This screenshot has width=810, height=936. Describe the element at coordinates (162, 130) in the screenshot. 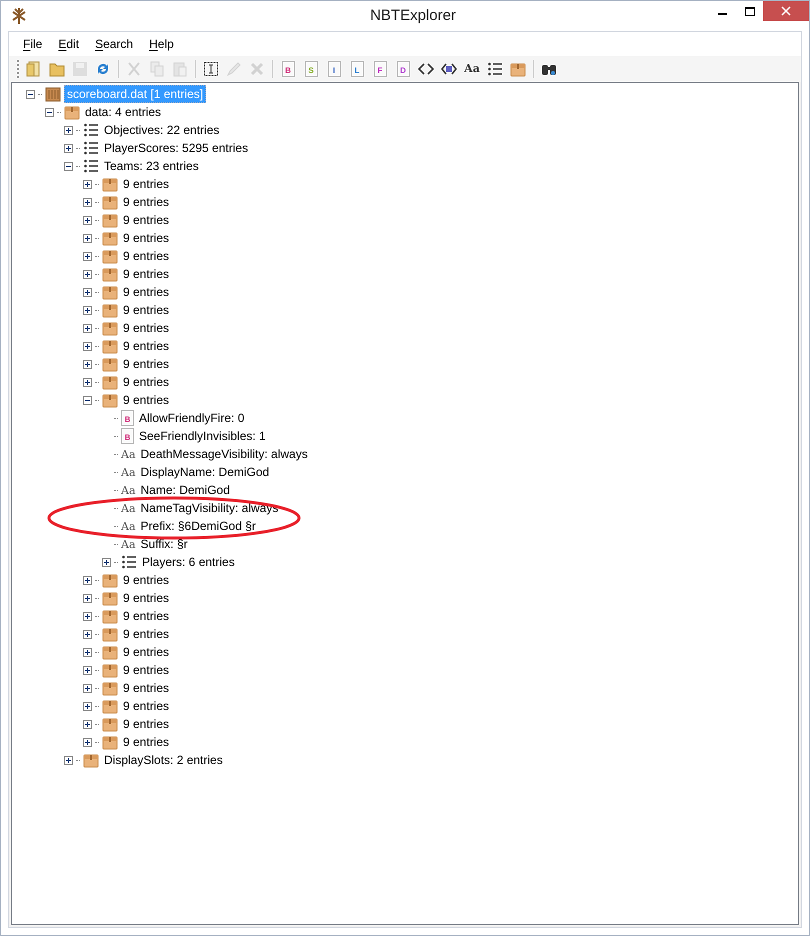

I see `tree-node-label: Objectives: 22 entries` at that location.